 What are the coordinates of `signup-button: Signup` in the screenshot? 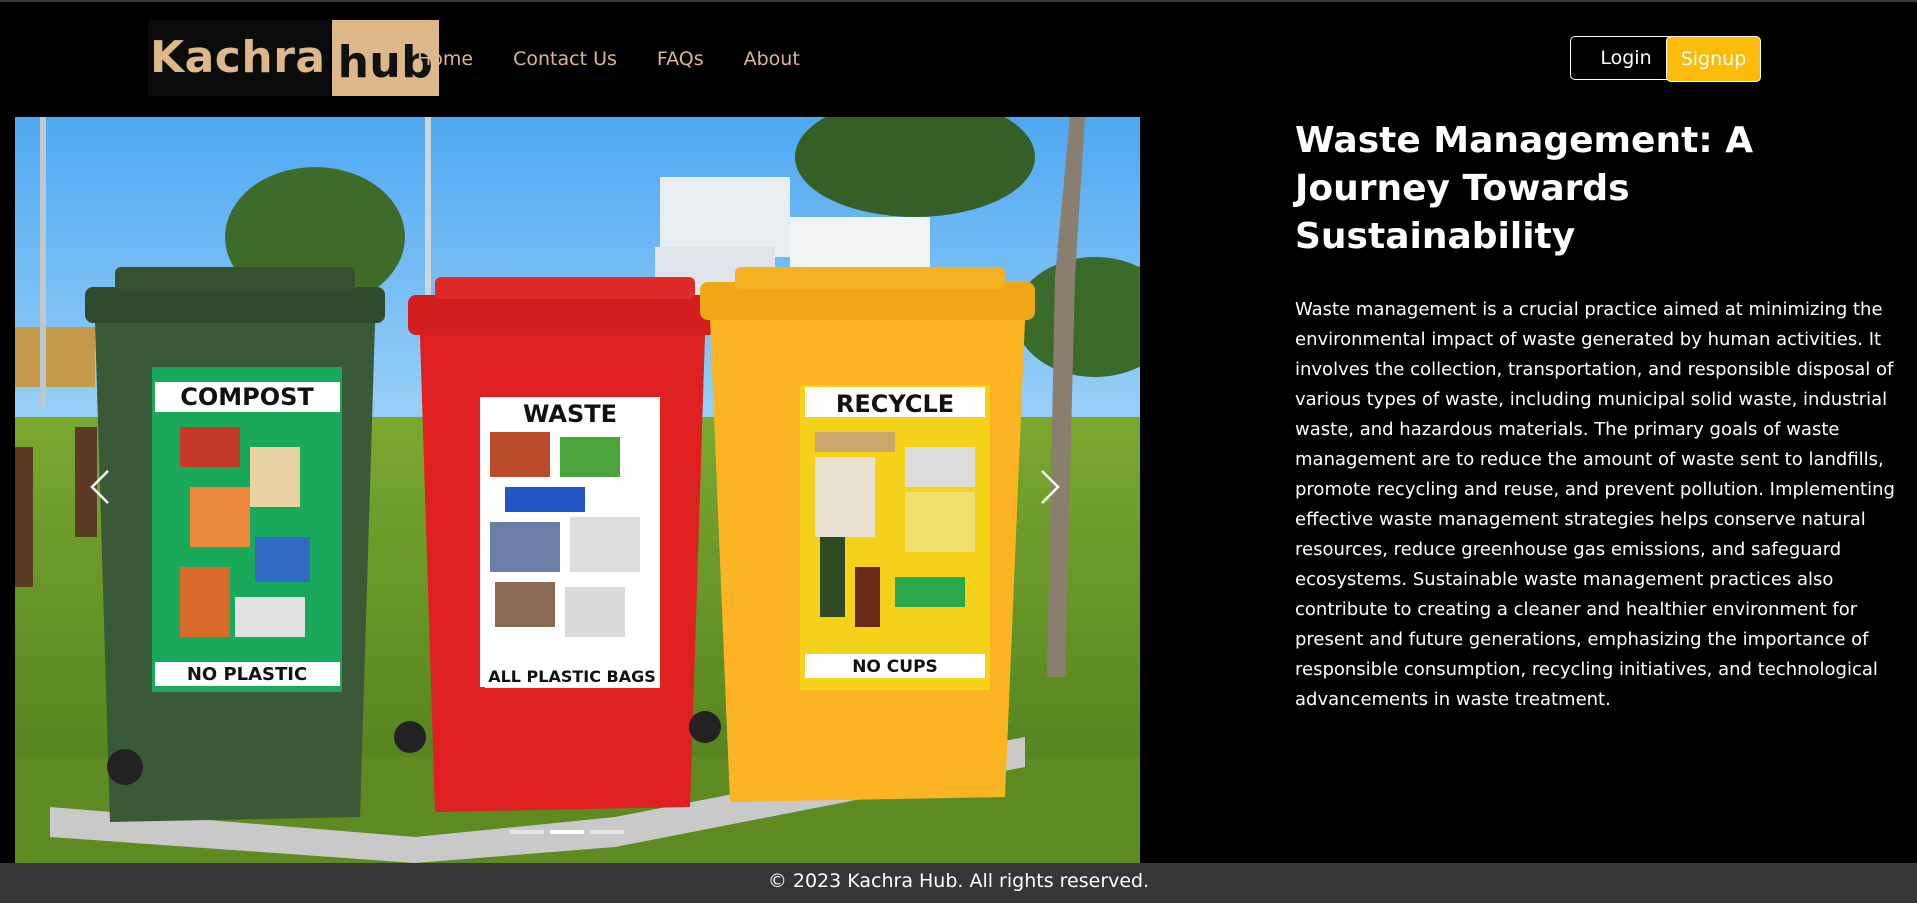 It's located at (1713, 59).